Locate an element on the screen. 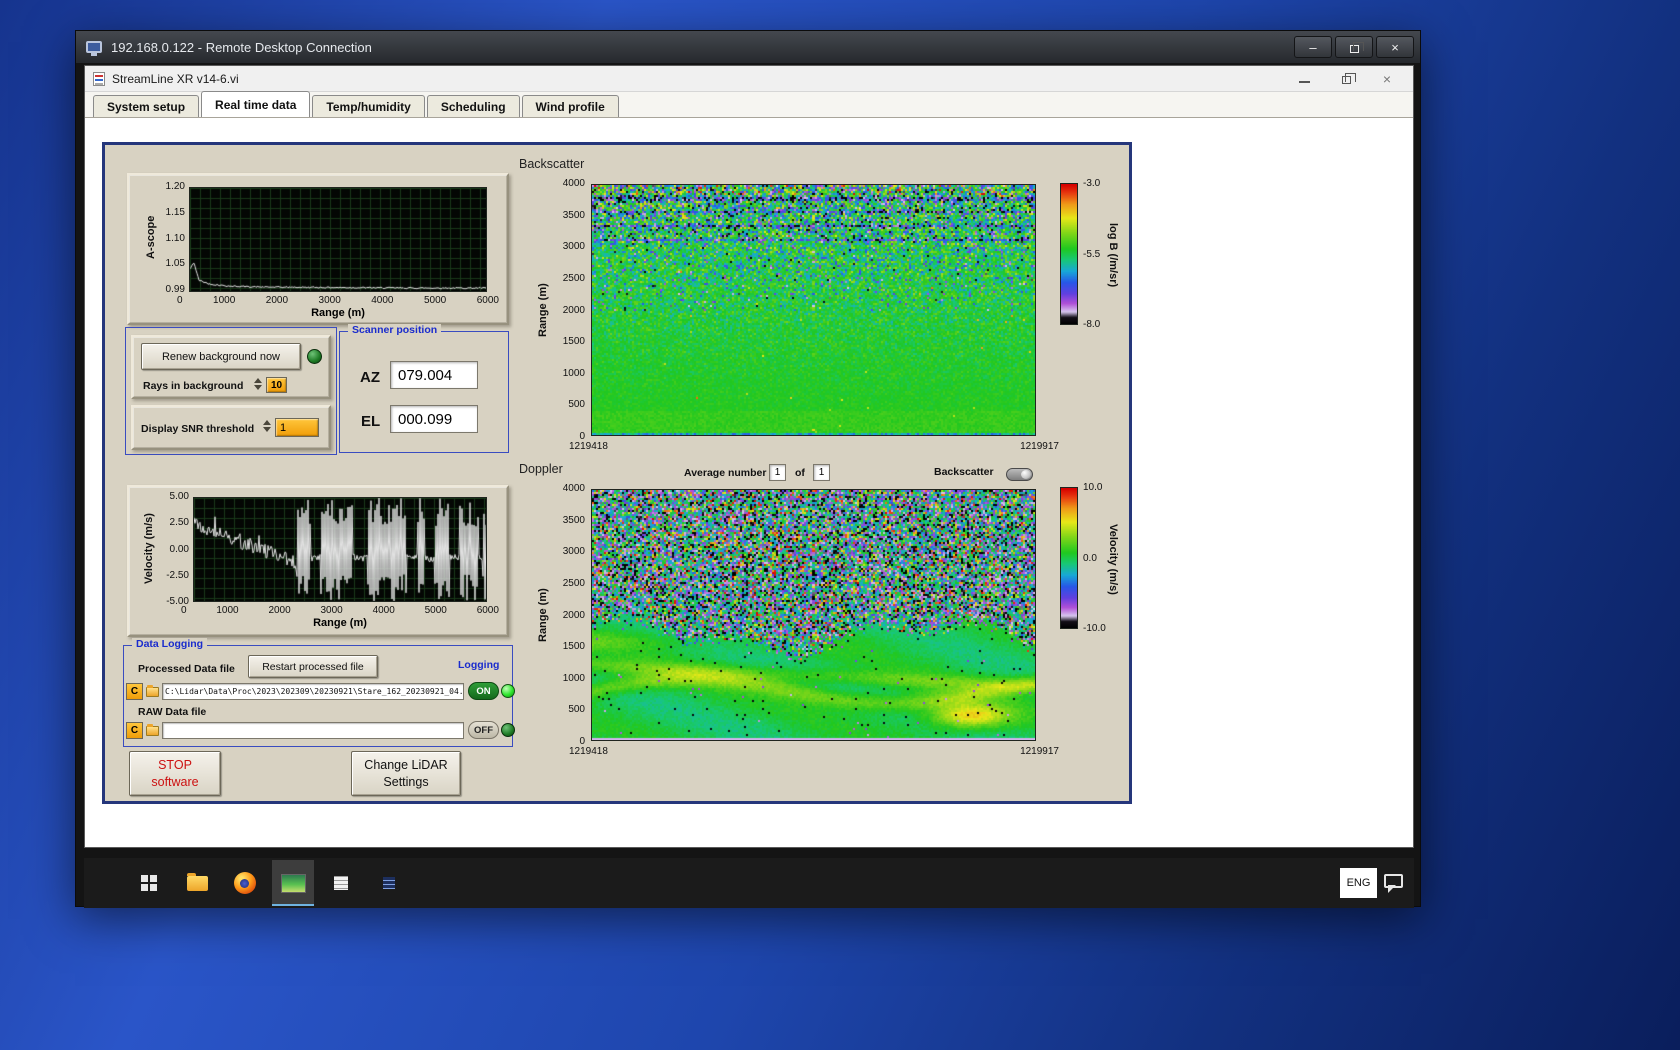 The height and width of the screenshot is (1050, 1680). raw-browse-folder-icon is located at coordinates (152, 730).